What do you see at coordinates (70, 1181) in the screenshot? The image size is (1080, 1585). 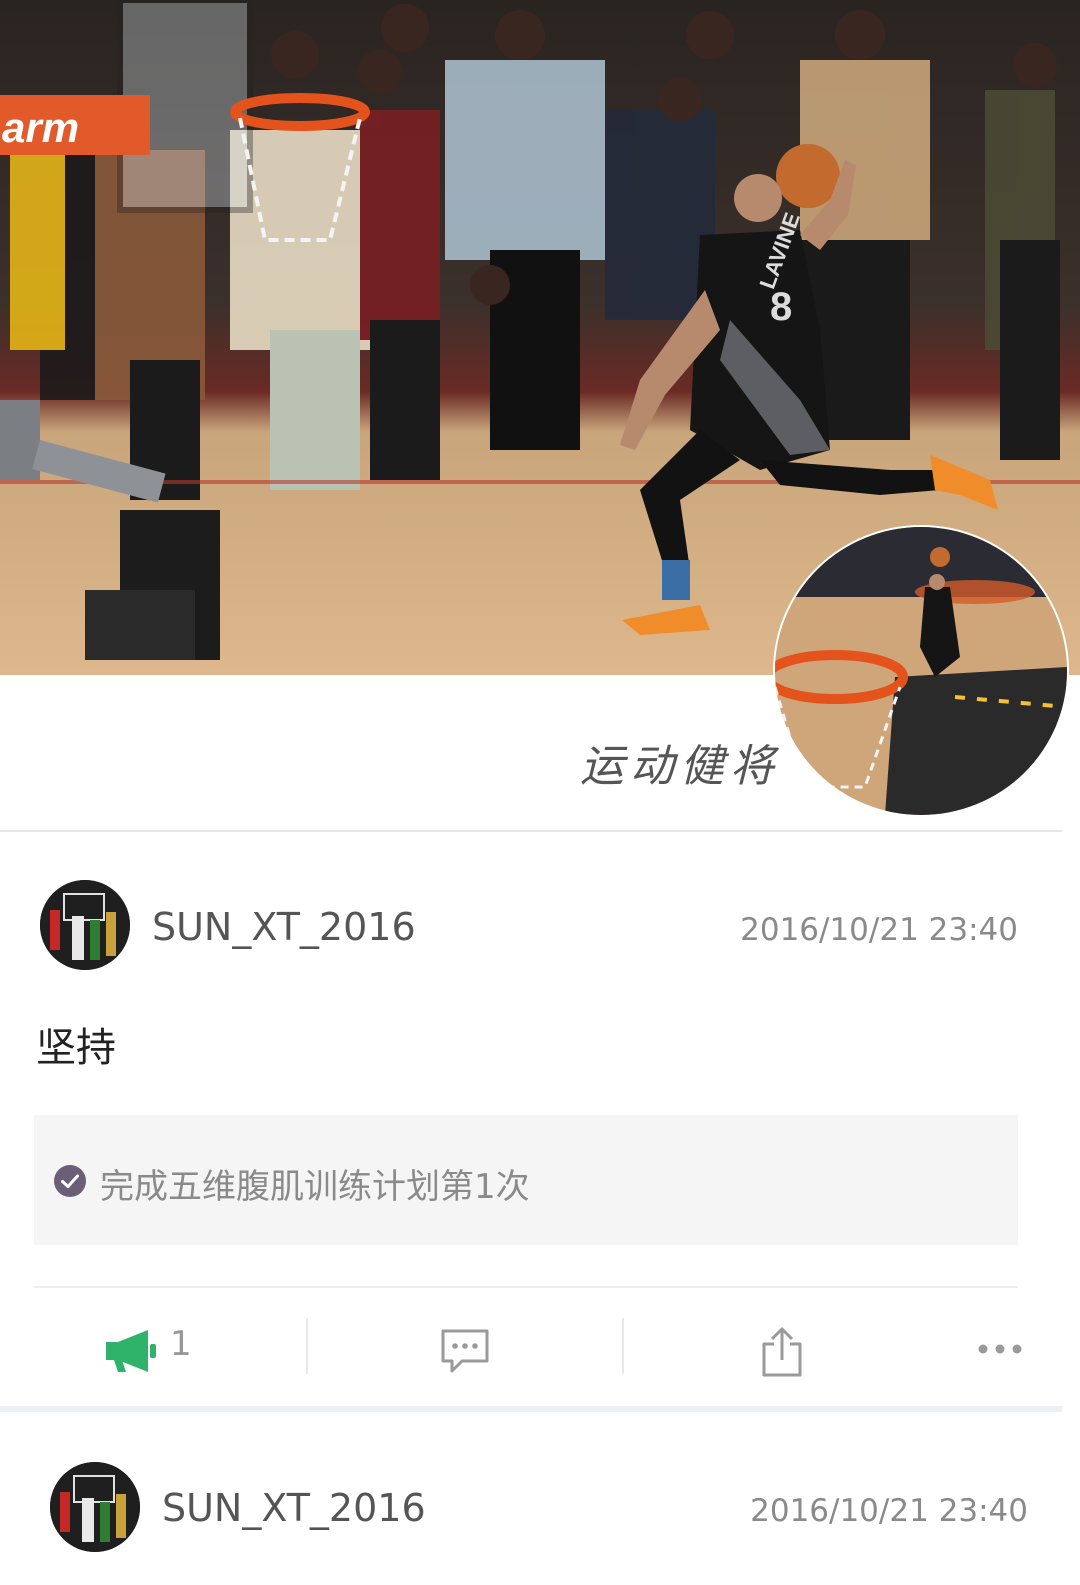 I see `check-circle-icon` at bounding box center [70, 1181].